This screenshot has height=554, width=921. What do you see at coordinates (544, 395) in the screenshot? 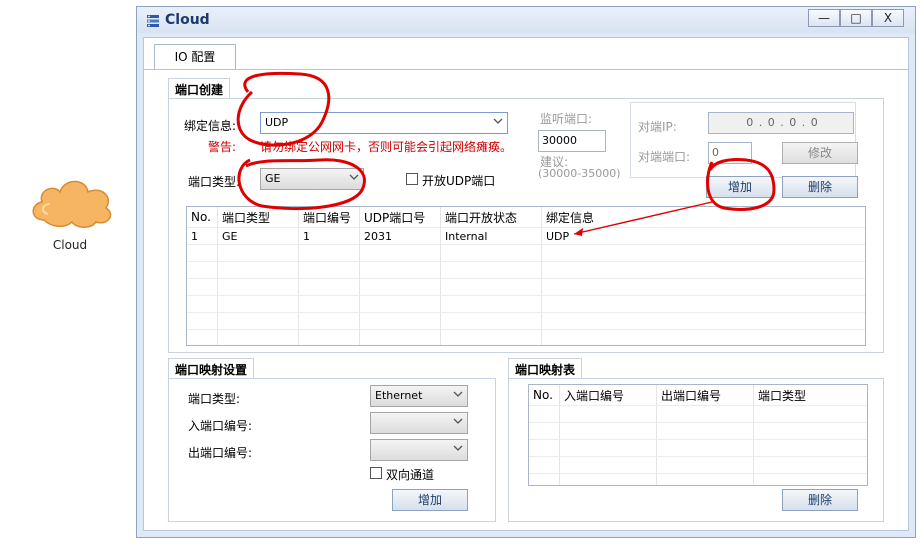
I see `map-col-no: No.` at bounding box center [544, 395].